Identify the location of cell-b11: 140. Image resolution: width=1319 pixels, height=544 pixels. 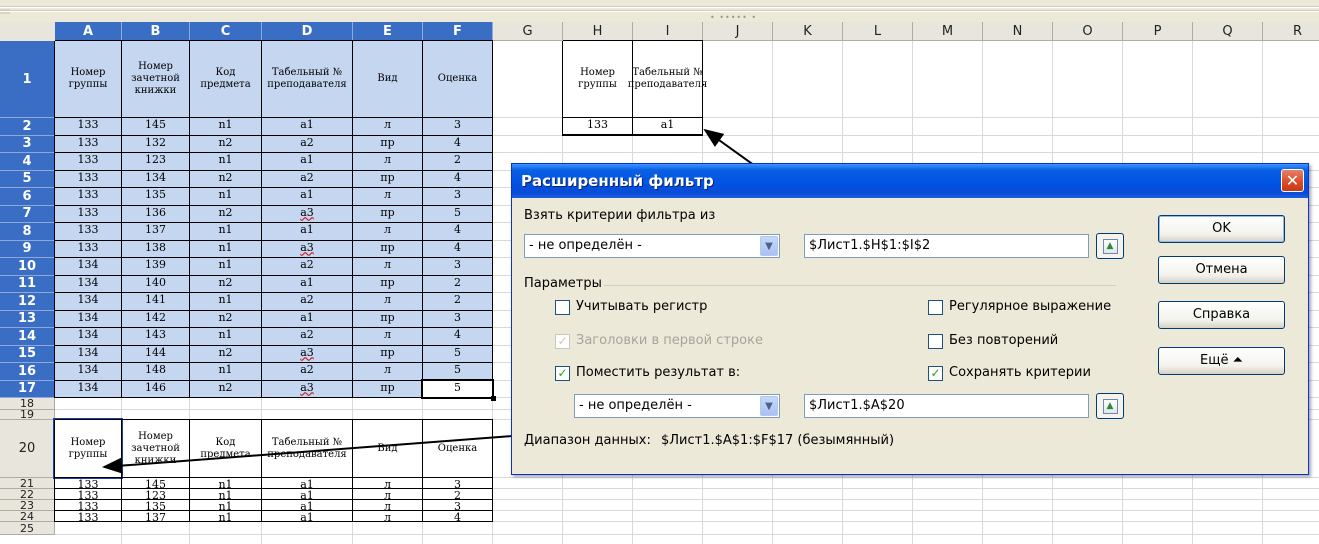
(155, 283).